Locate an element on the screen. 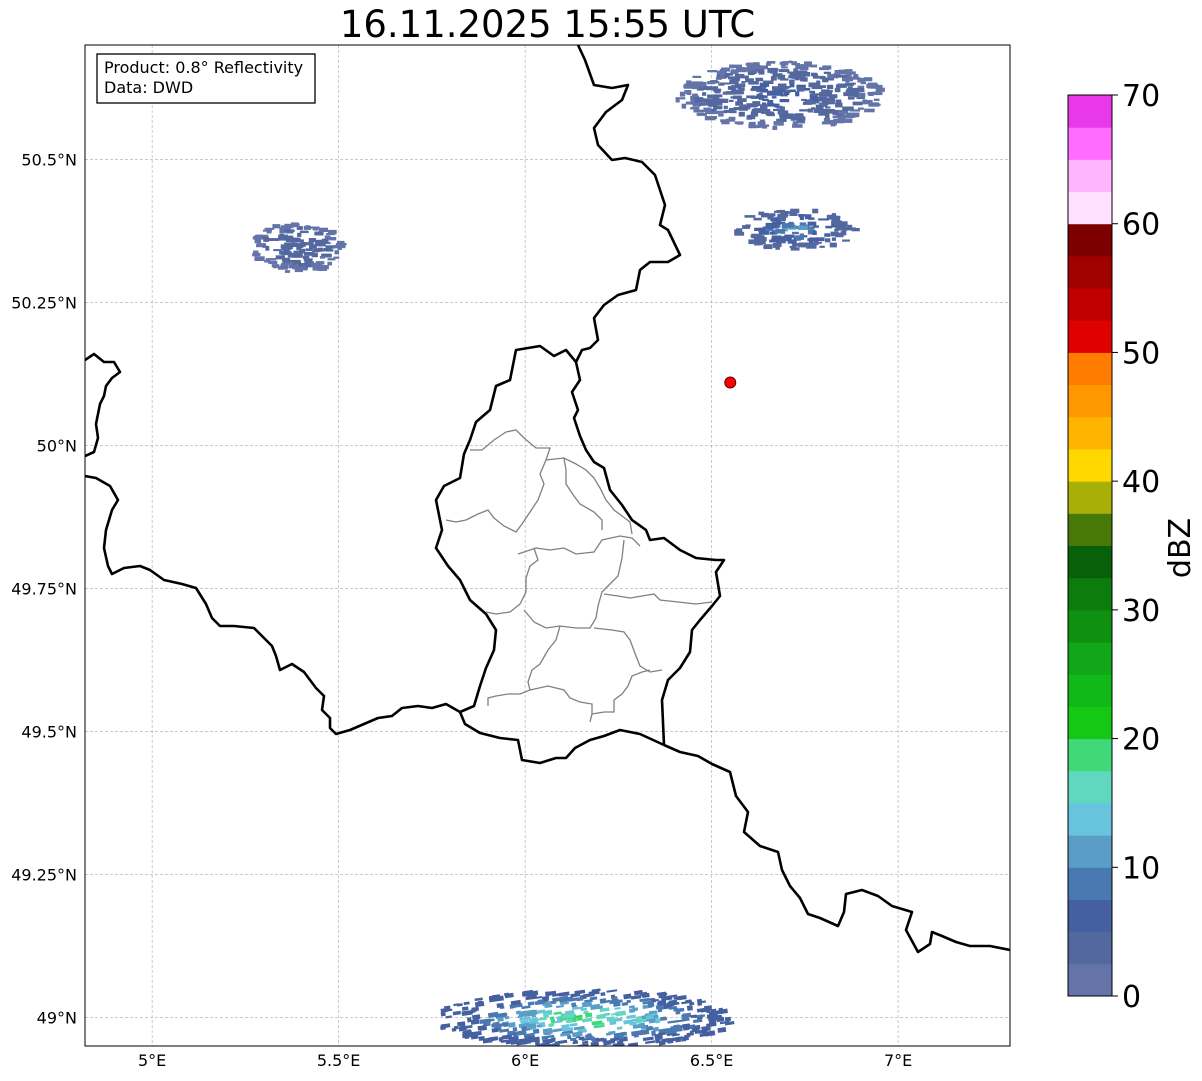 Image resolution: width=1202 pixels, height=1081 pixels. lon-tick-label: 6°E is located at coordinates (525, 1060).